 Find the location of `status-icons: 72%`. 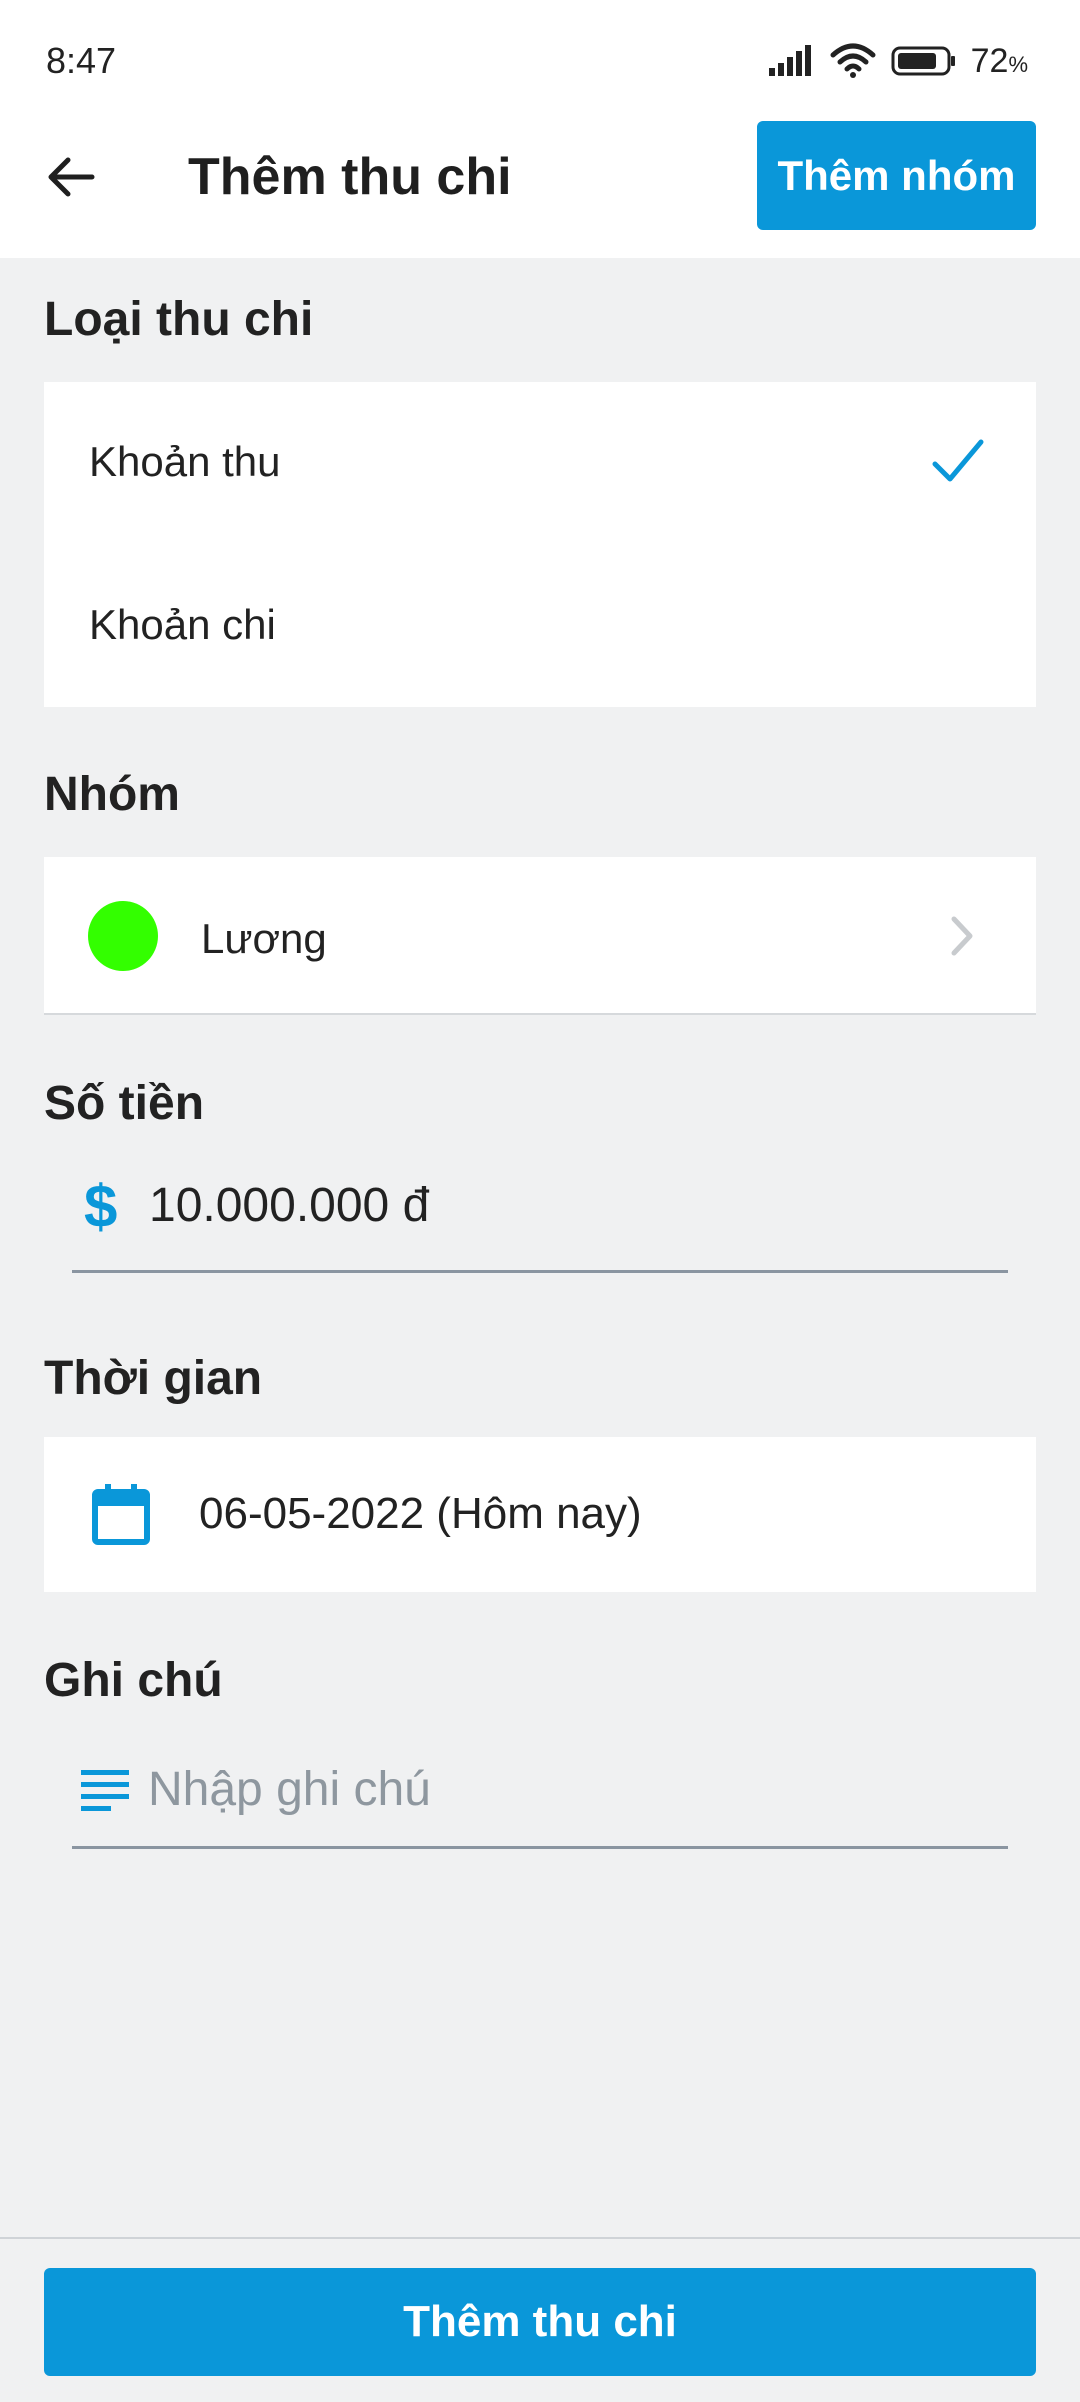

status-icons: 72% is located at coordinates (897, 61).